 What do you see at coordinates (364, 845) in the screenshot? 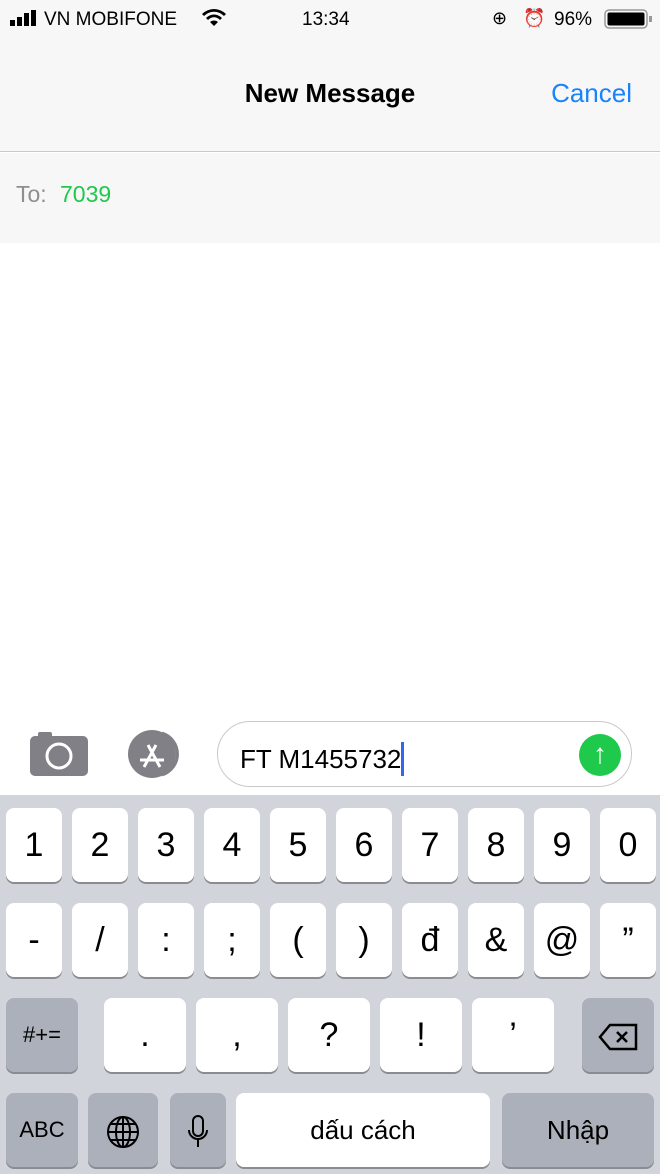
I see `key-6: 6` at bounding box center [364, 845].